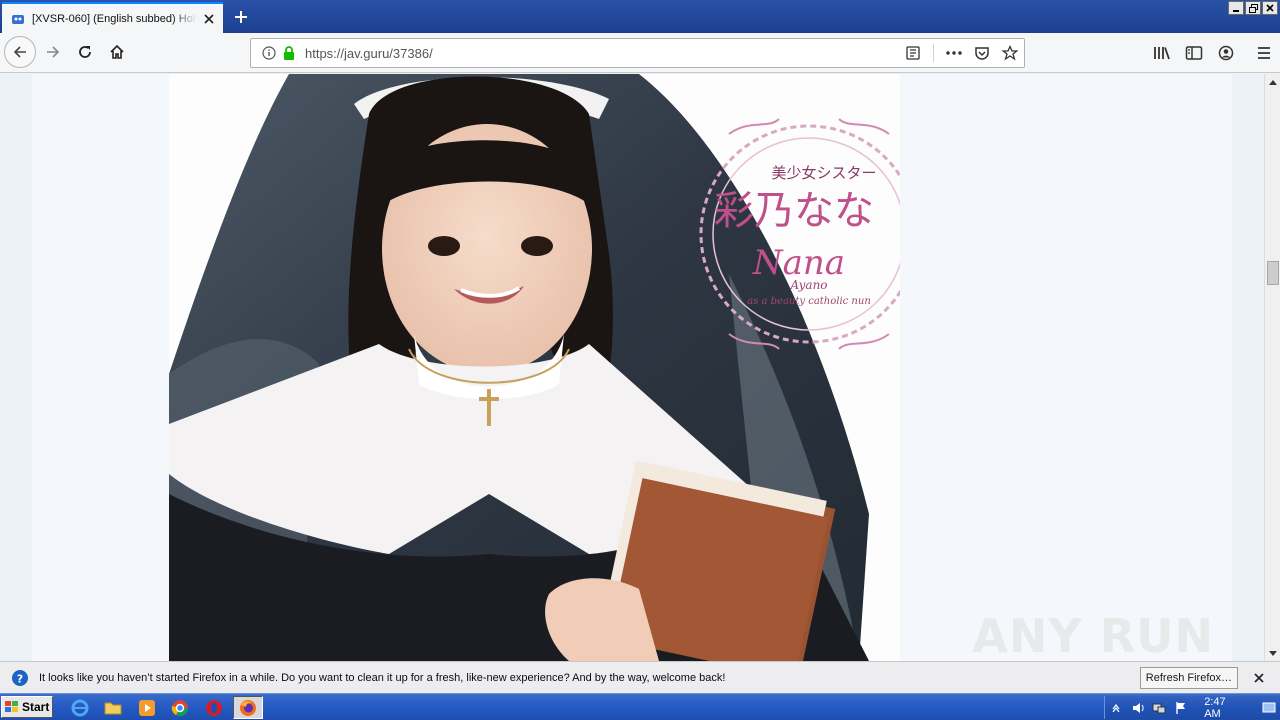 The image size is (1280, 720). I want to click on scrollbar-thumb, so click(1273, 273).